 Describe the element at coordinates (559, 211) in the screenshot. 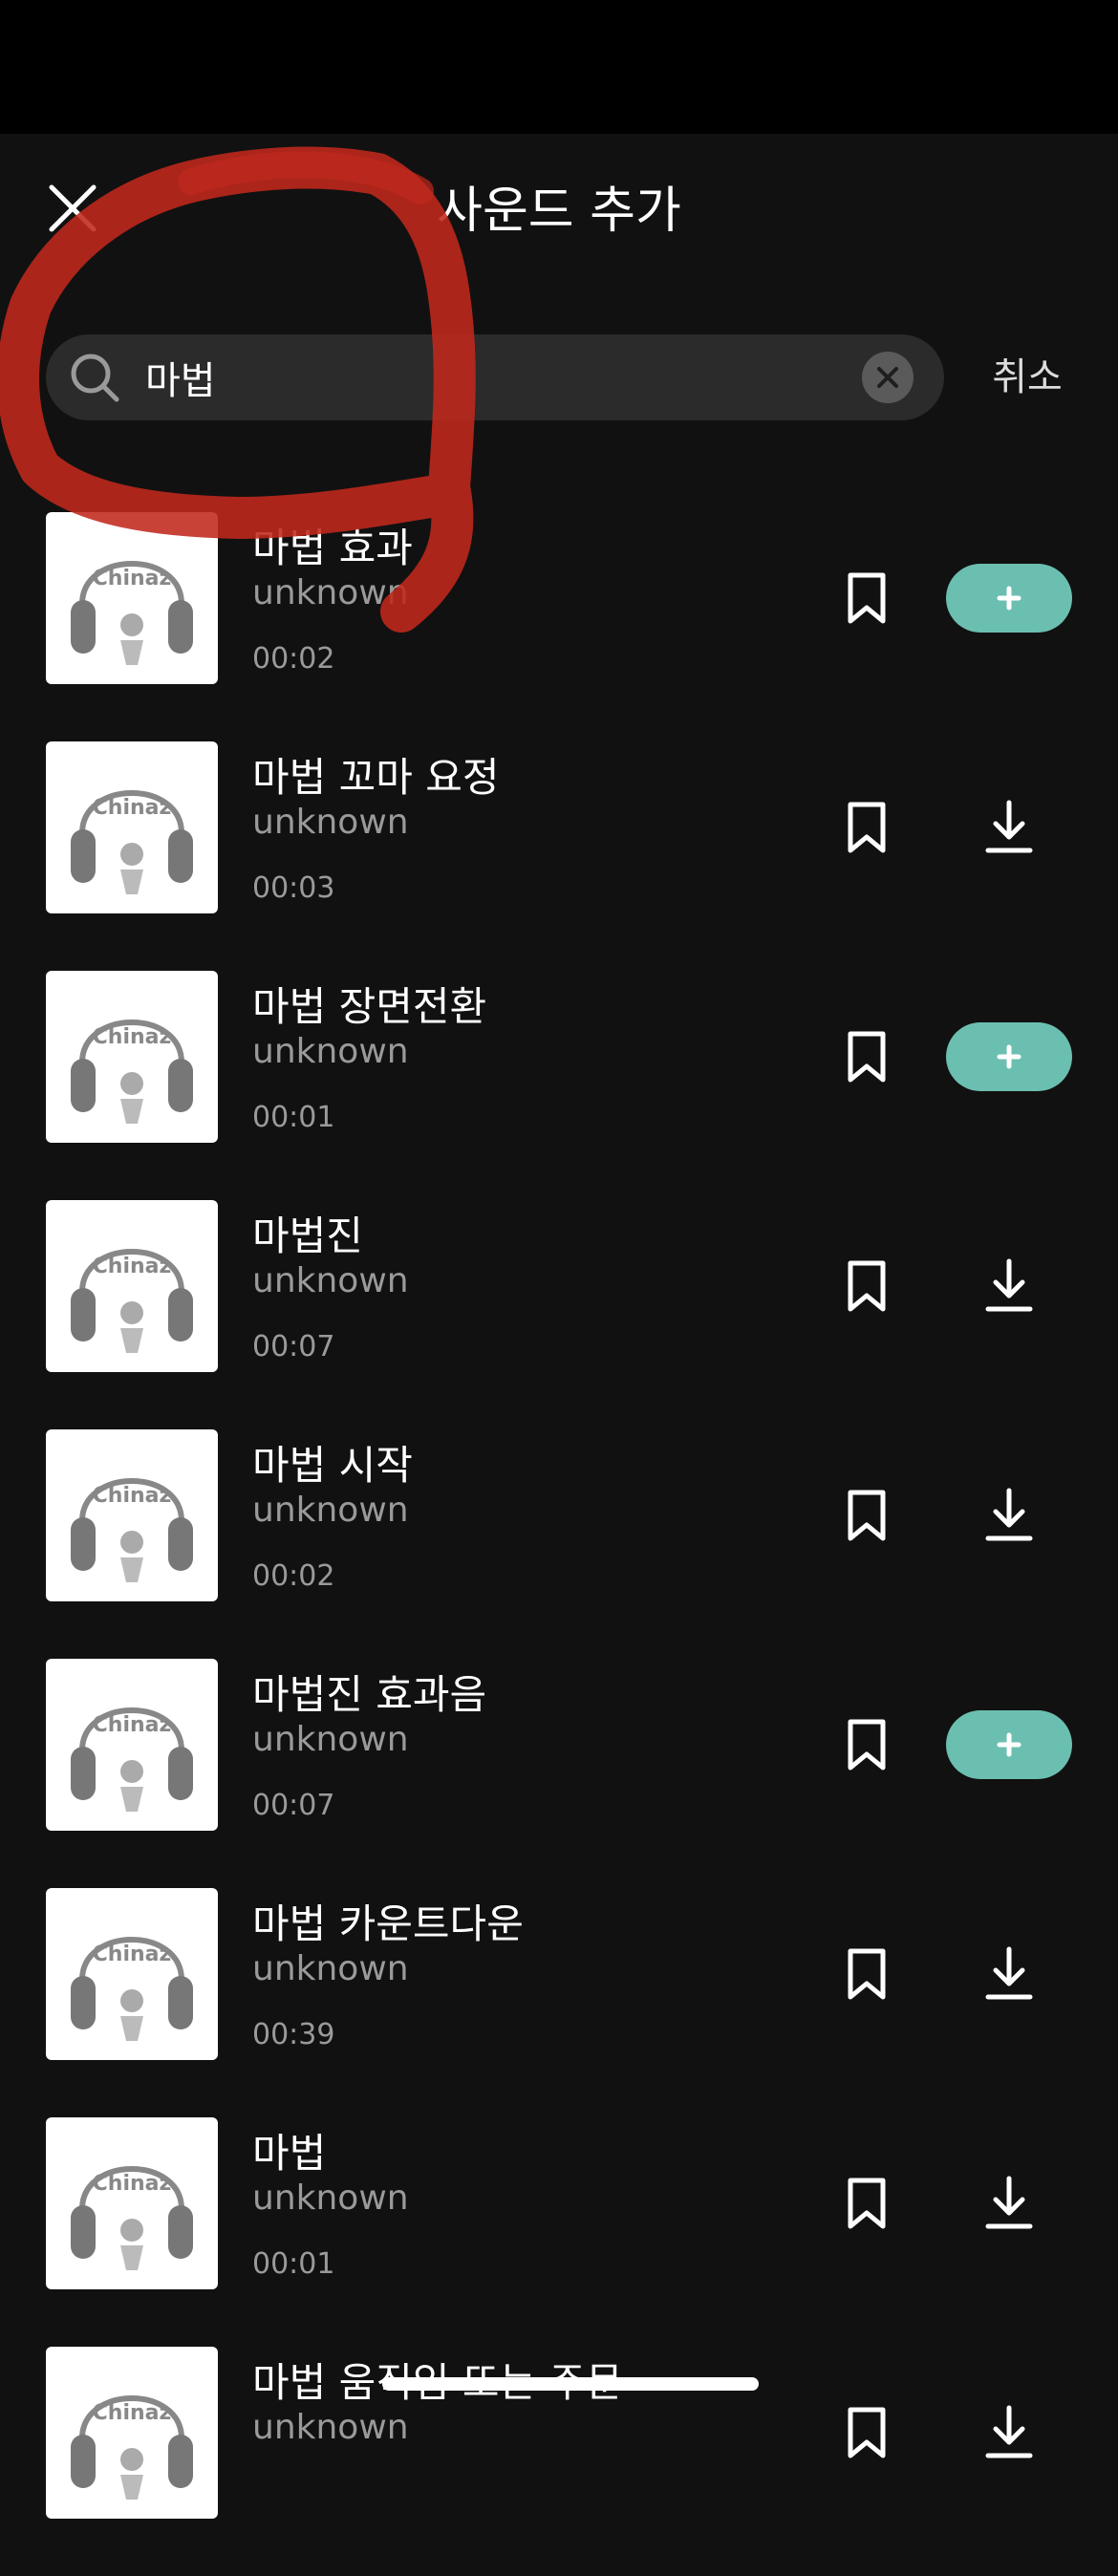

I see `page-title: 사운드 추가` at that location.